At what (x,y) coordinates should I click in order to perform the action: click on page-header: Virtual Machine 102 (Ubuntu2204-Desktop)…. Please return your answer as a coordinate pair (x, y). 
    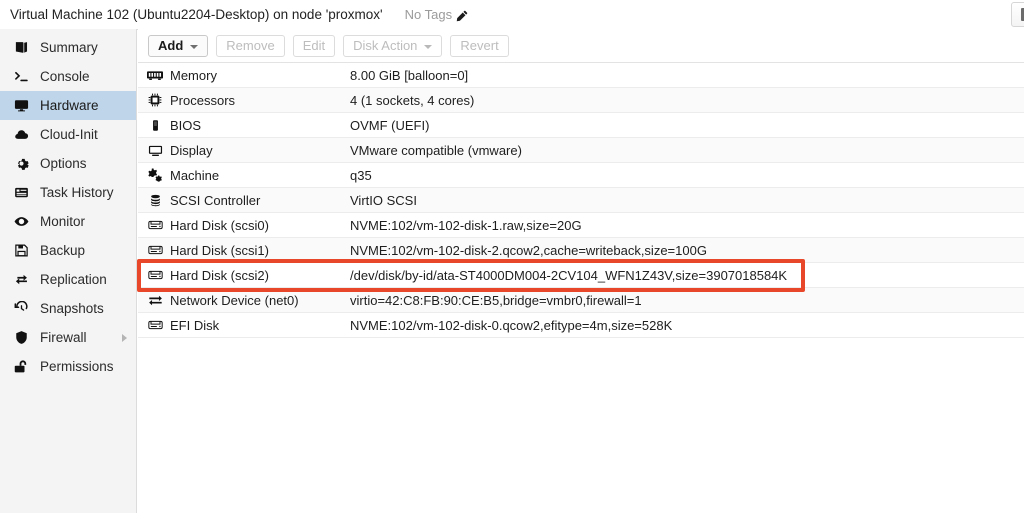
    Looking at the image, I should click on (512, 15).